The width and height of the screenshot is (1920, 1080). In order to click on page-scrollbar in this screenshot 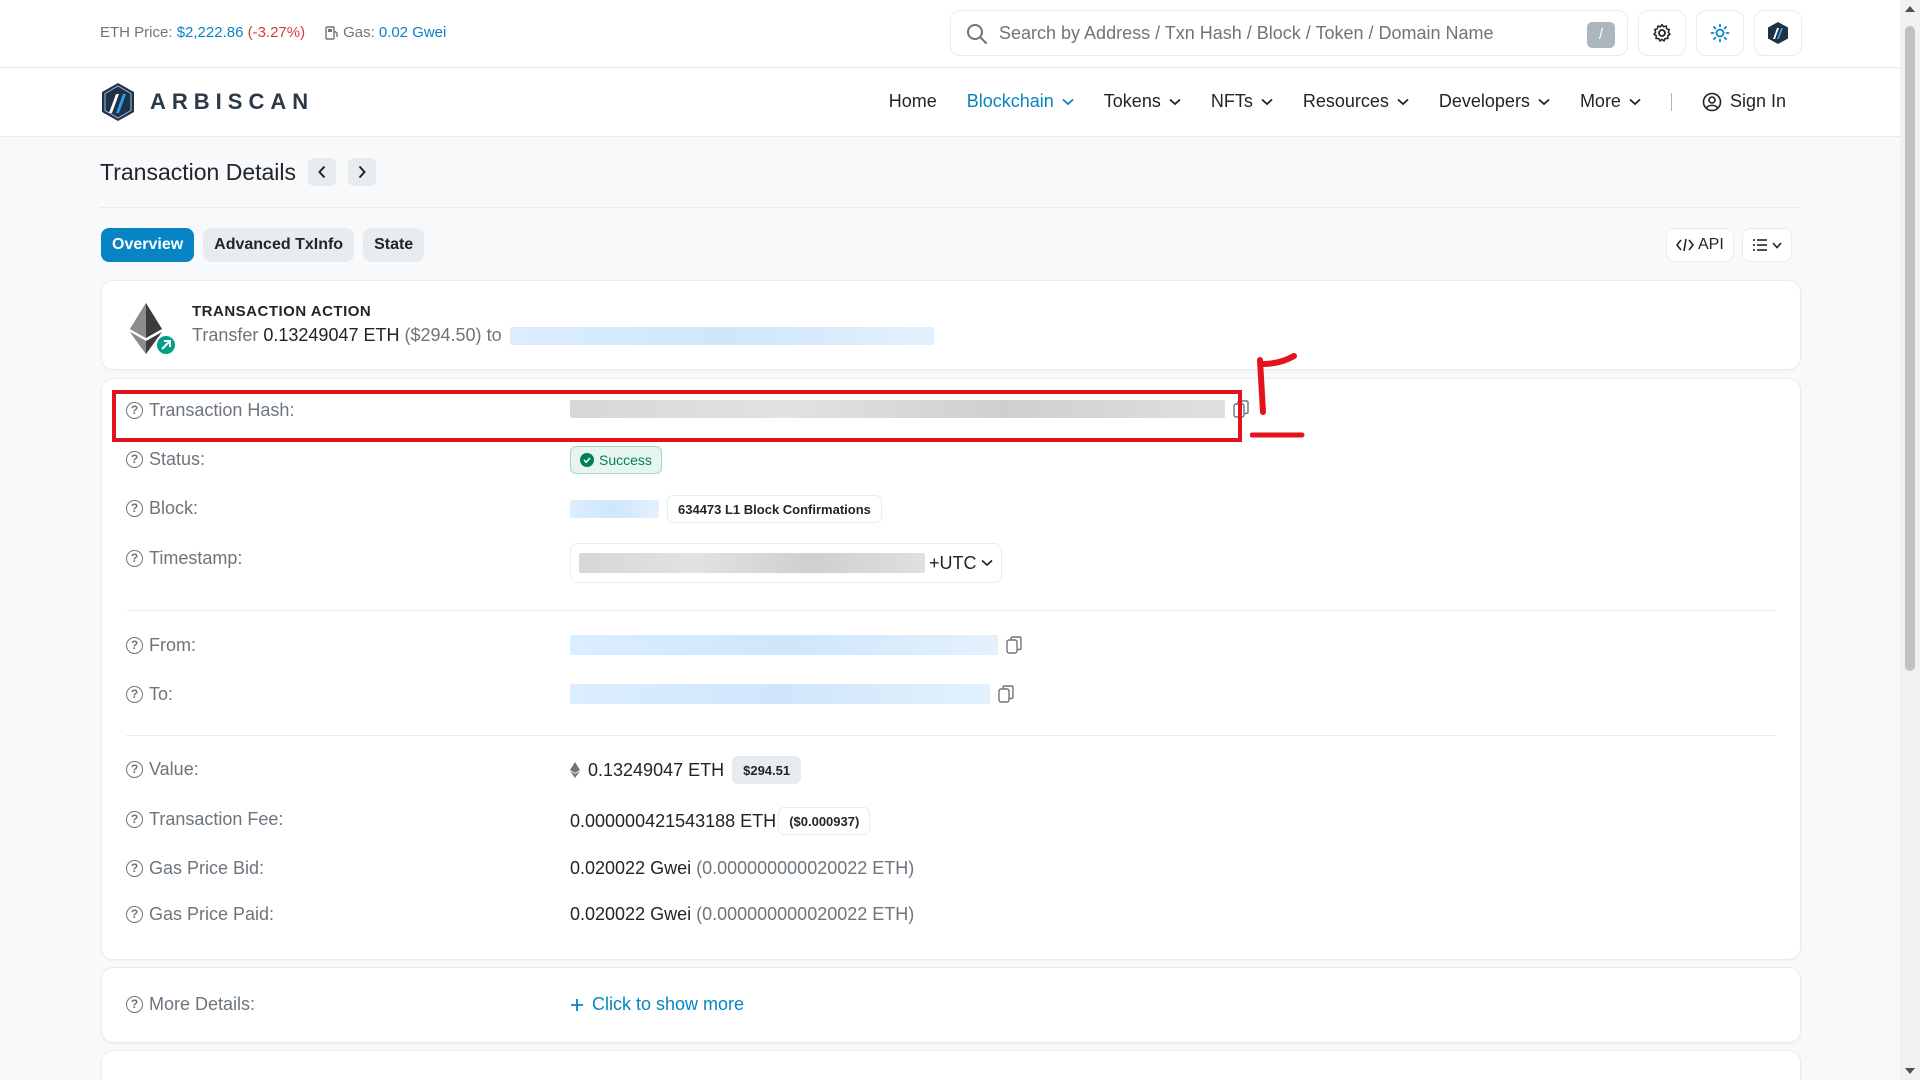, I will do `click(1910, 540)`.